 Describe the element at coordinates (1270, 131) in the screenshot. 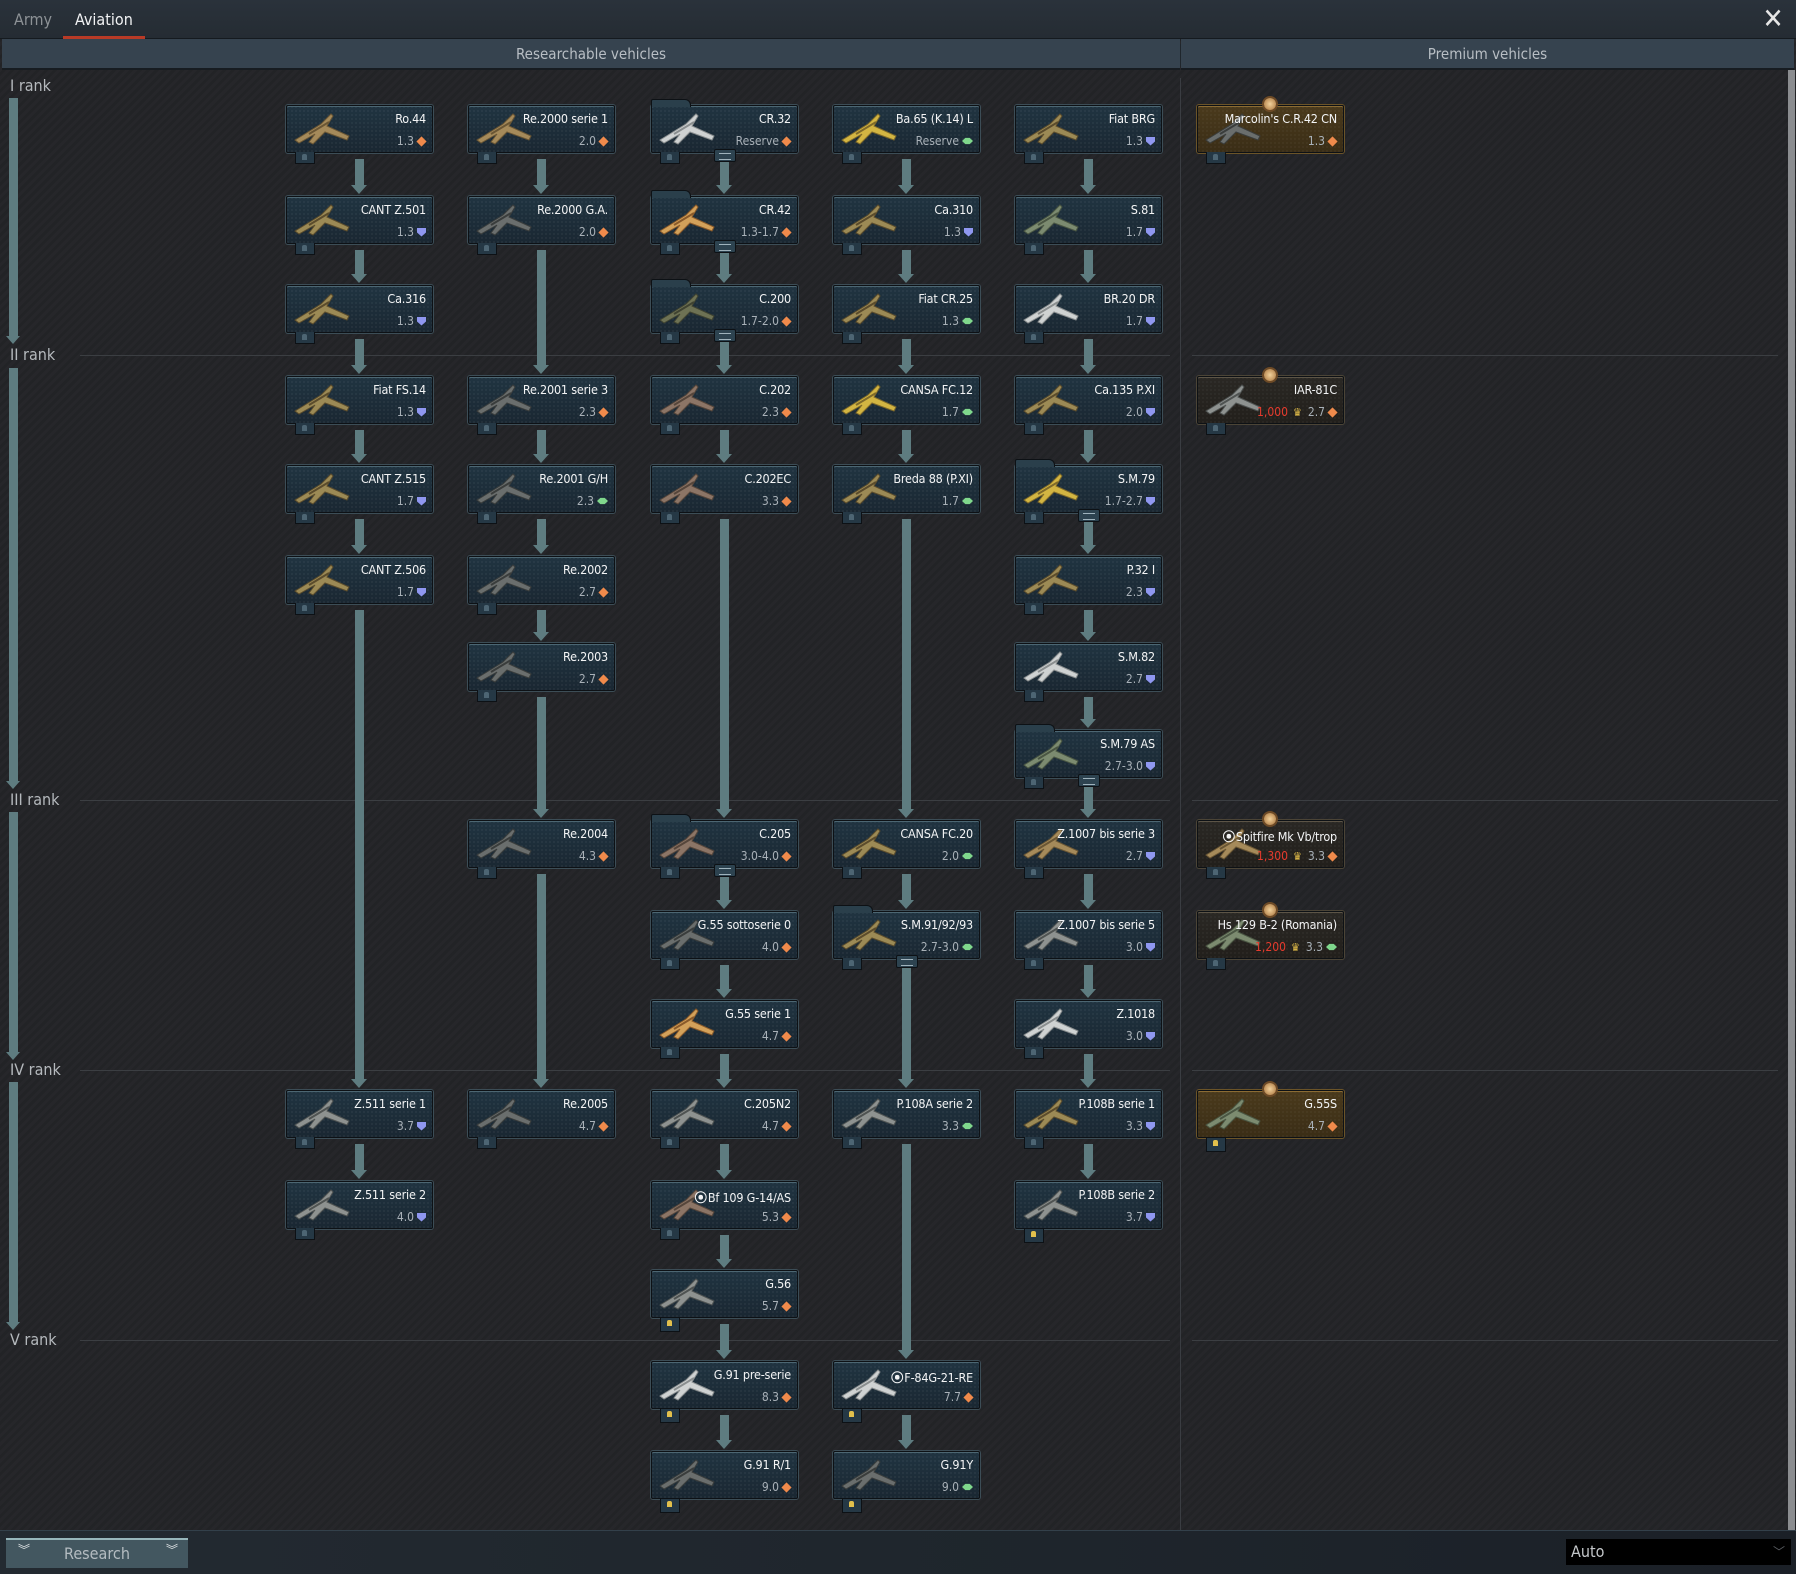

I see `vehicle-card-marcolin: Marcolin's C.R.42 CN 1.3` at that location.